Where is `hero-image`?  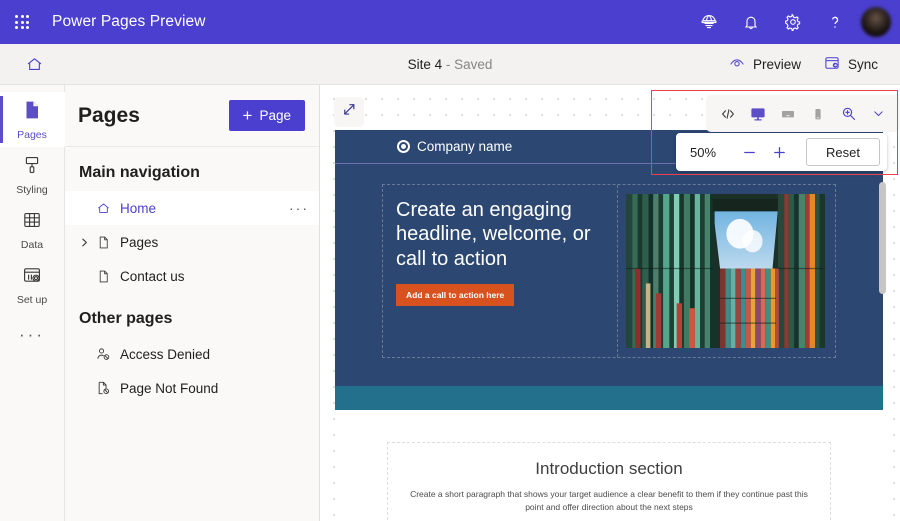 hero-image is located at coordinates (726, 271).